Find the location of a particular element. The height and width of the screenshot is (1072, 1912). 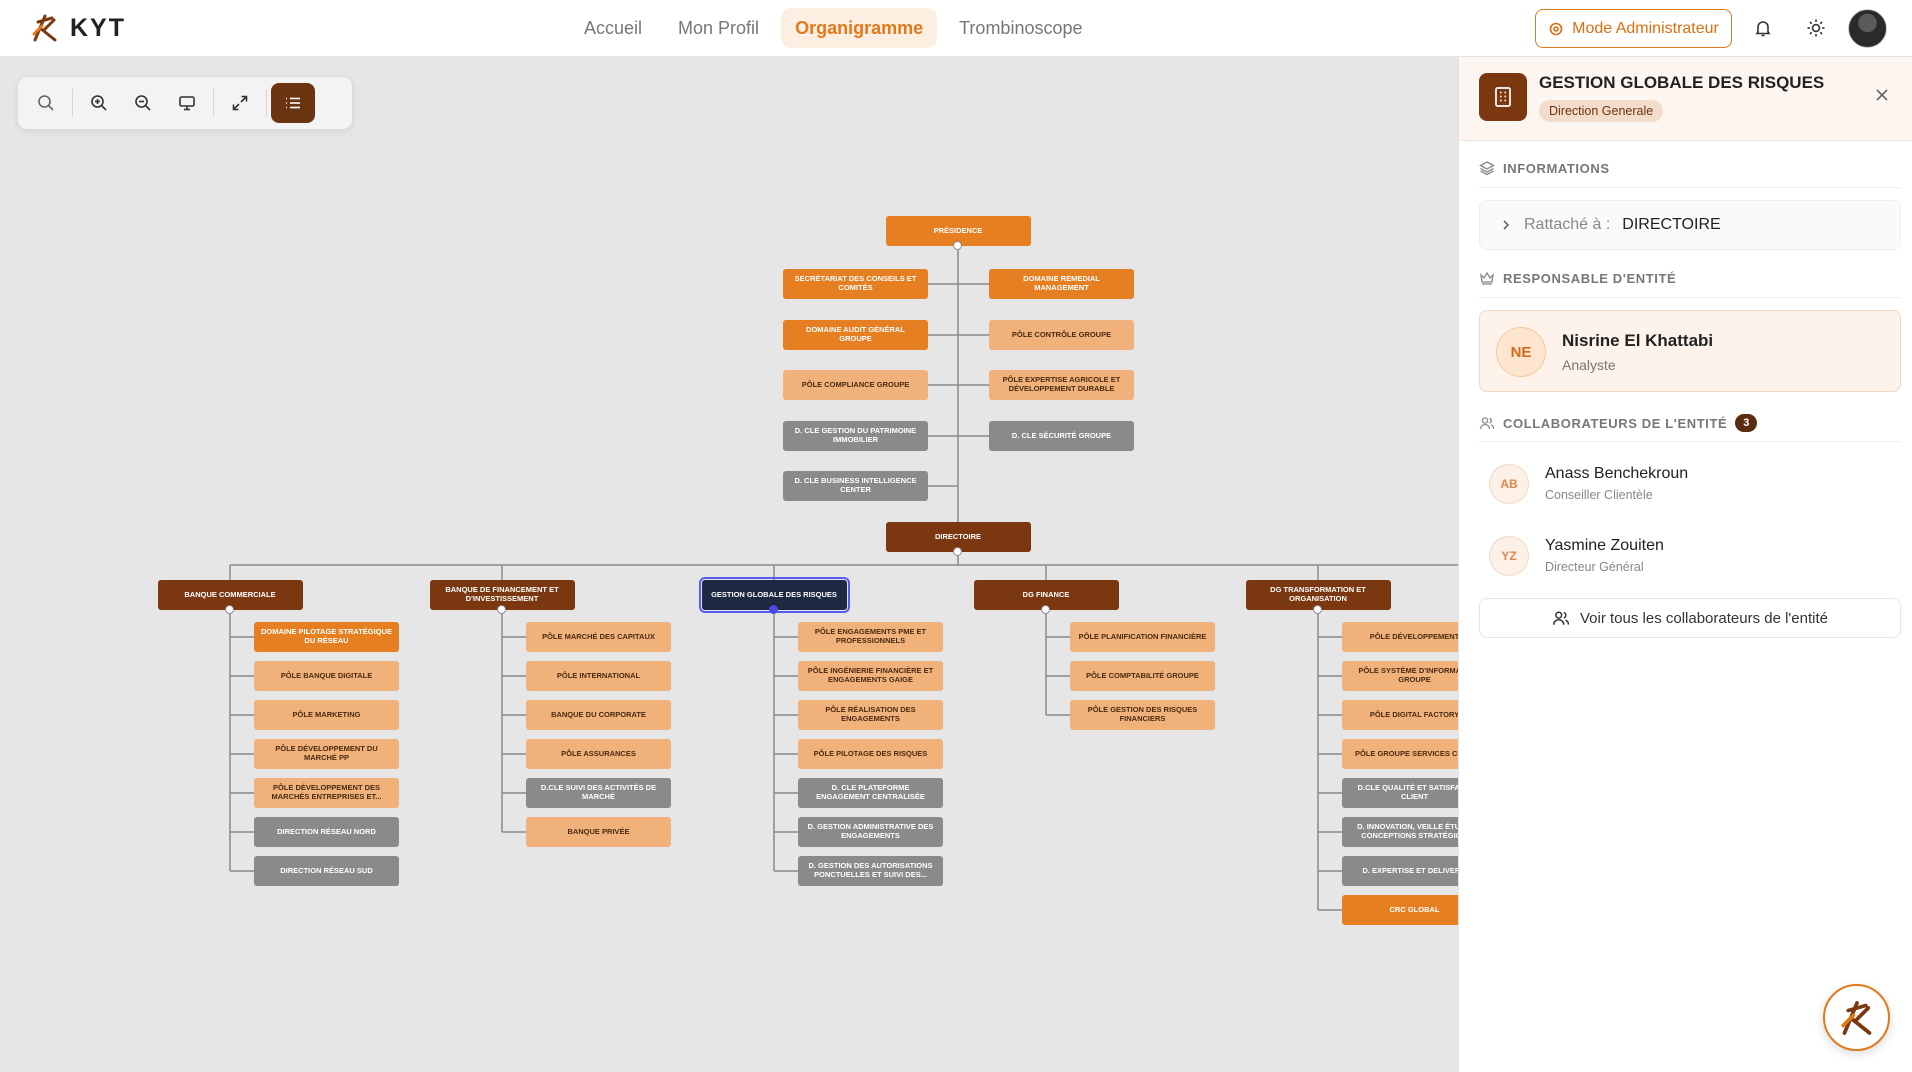

org-node: D. CLE Sécurité Groupe is located at coordinates (1061, 436).